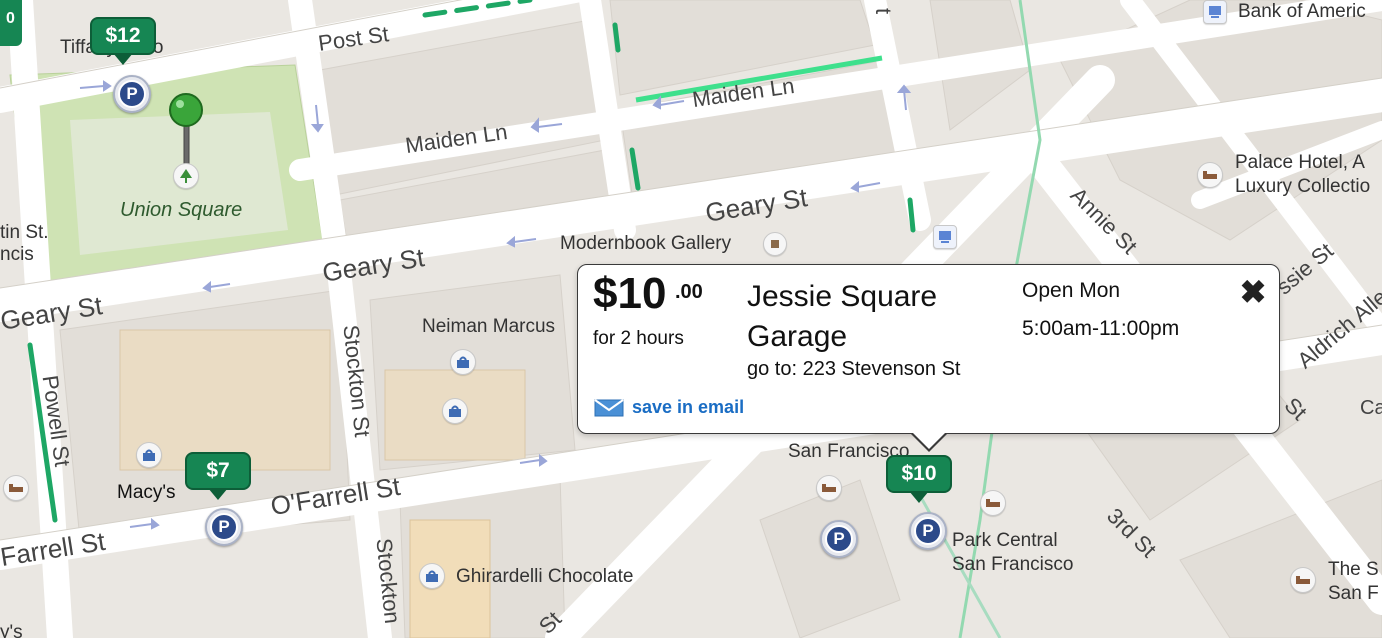 Image resolution: width=1382 pixels, height=638 pixels. I want to click on save-in-email-link: save in email, so click(669, 407).